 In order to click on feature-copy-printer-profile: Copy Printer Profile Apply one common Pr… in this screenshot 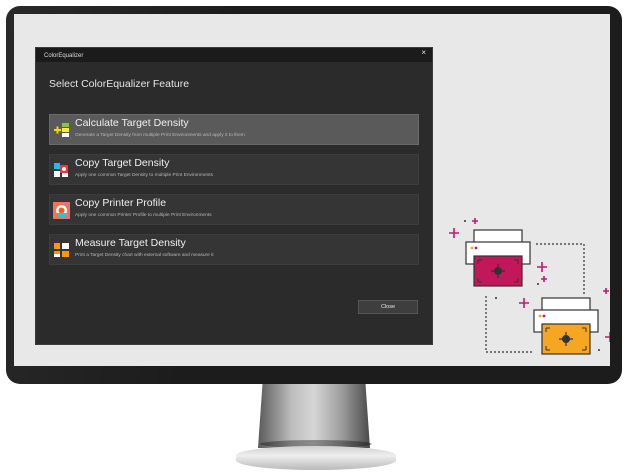, I will do `click(234, 209)`.